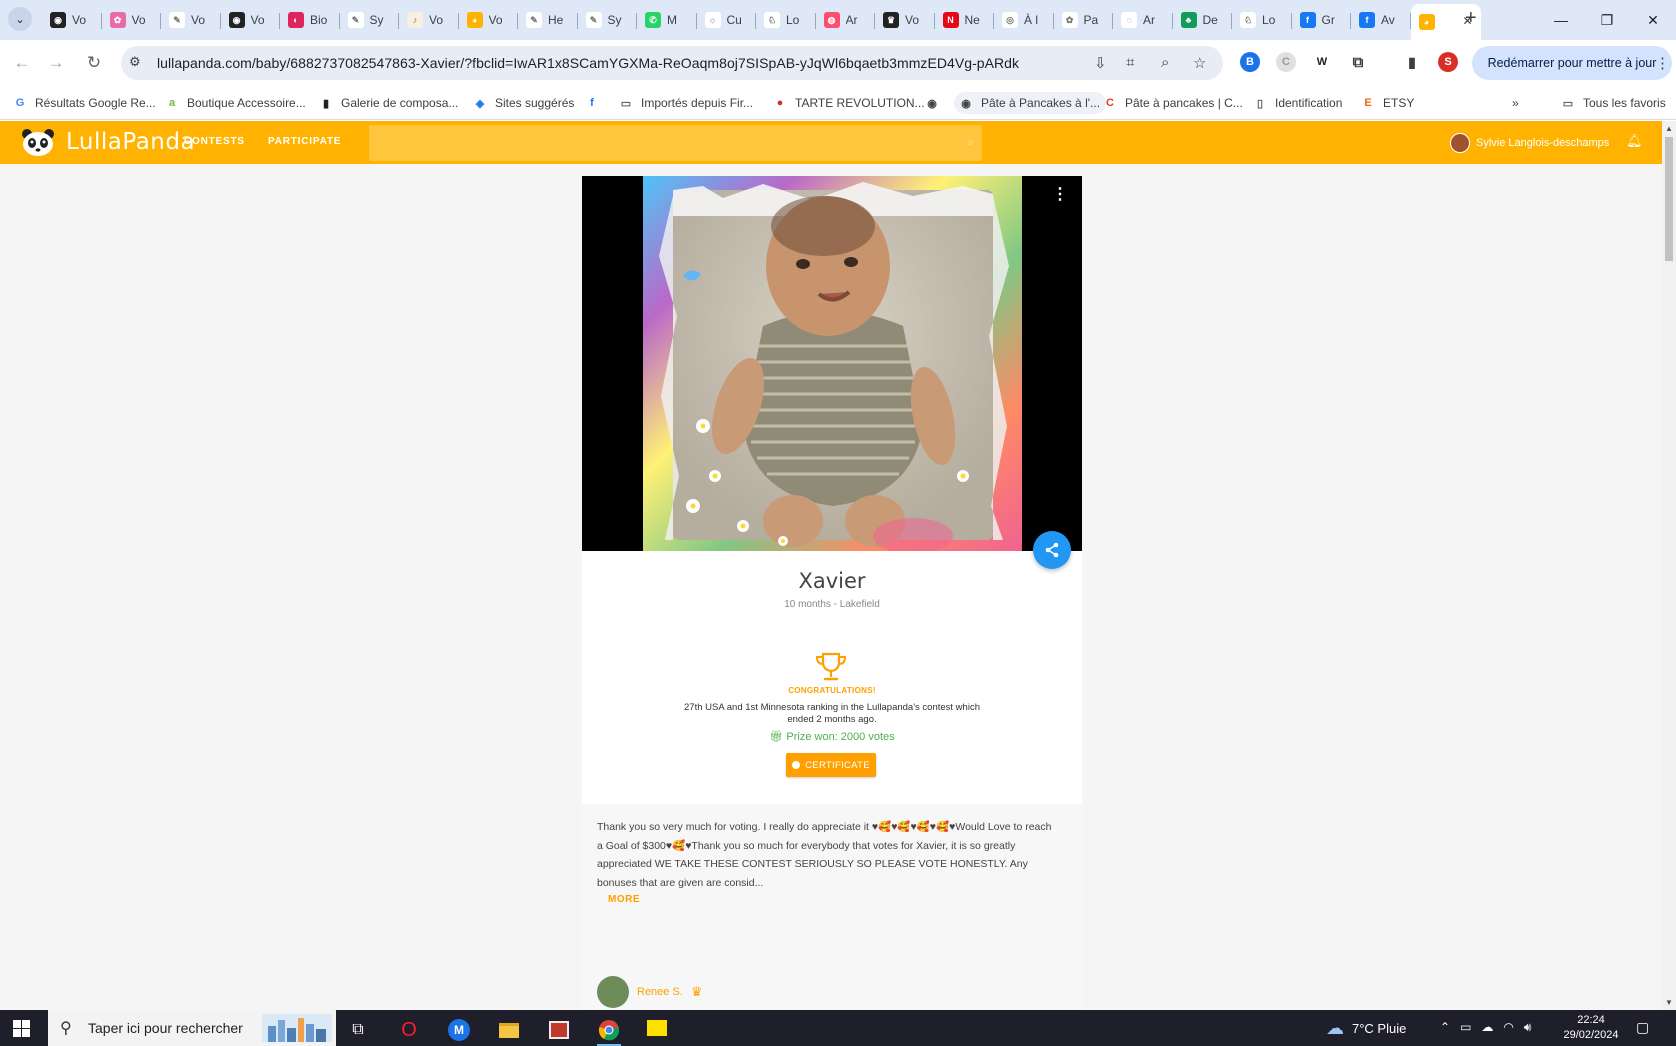 The image size is (1676, 1046). Describe the element at coordinates (1286, 62) in the screenshot. I see `extension-c-icon: C` at that location.